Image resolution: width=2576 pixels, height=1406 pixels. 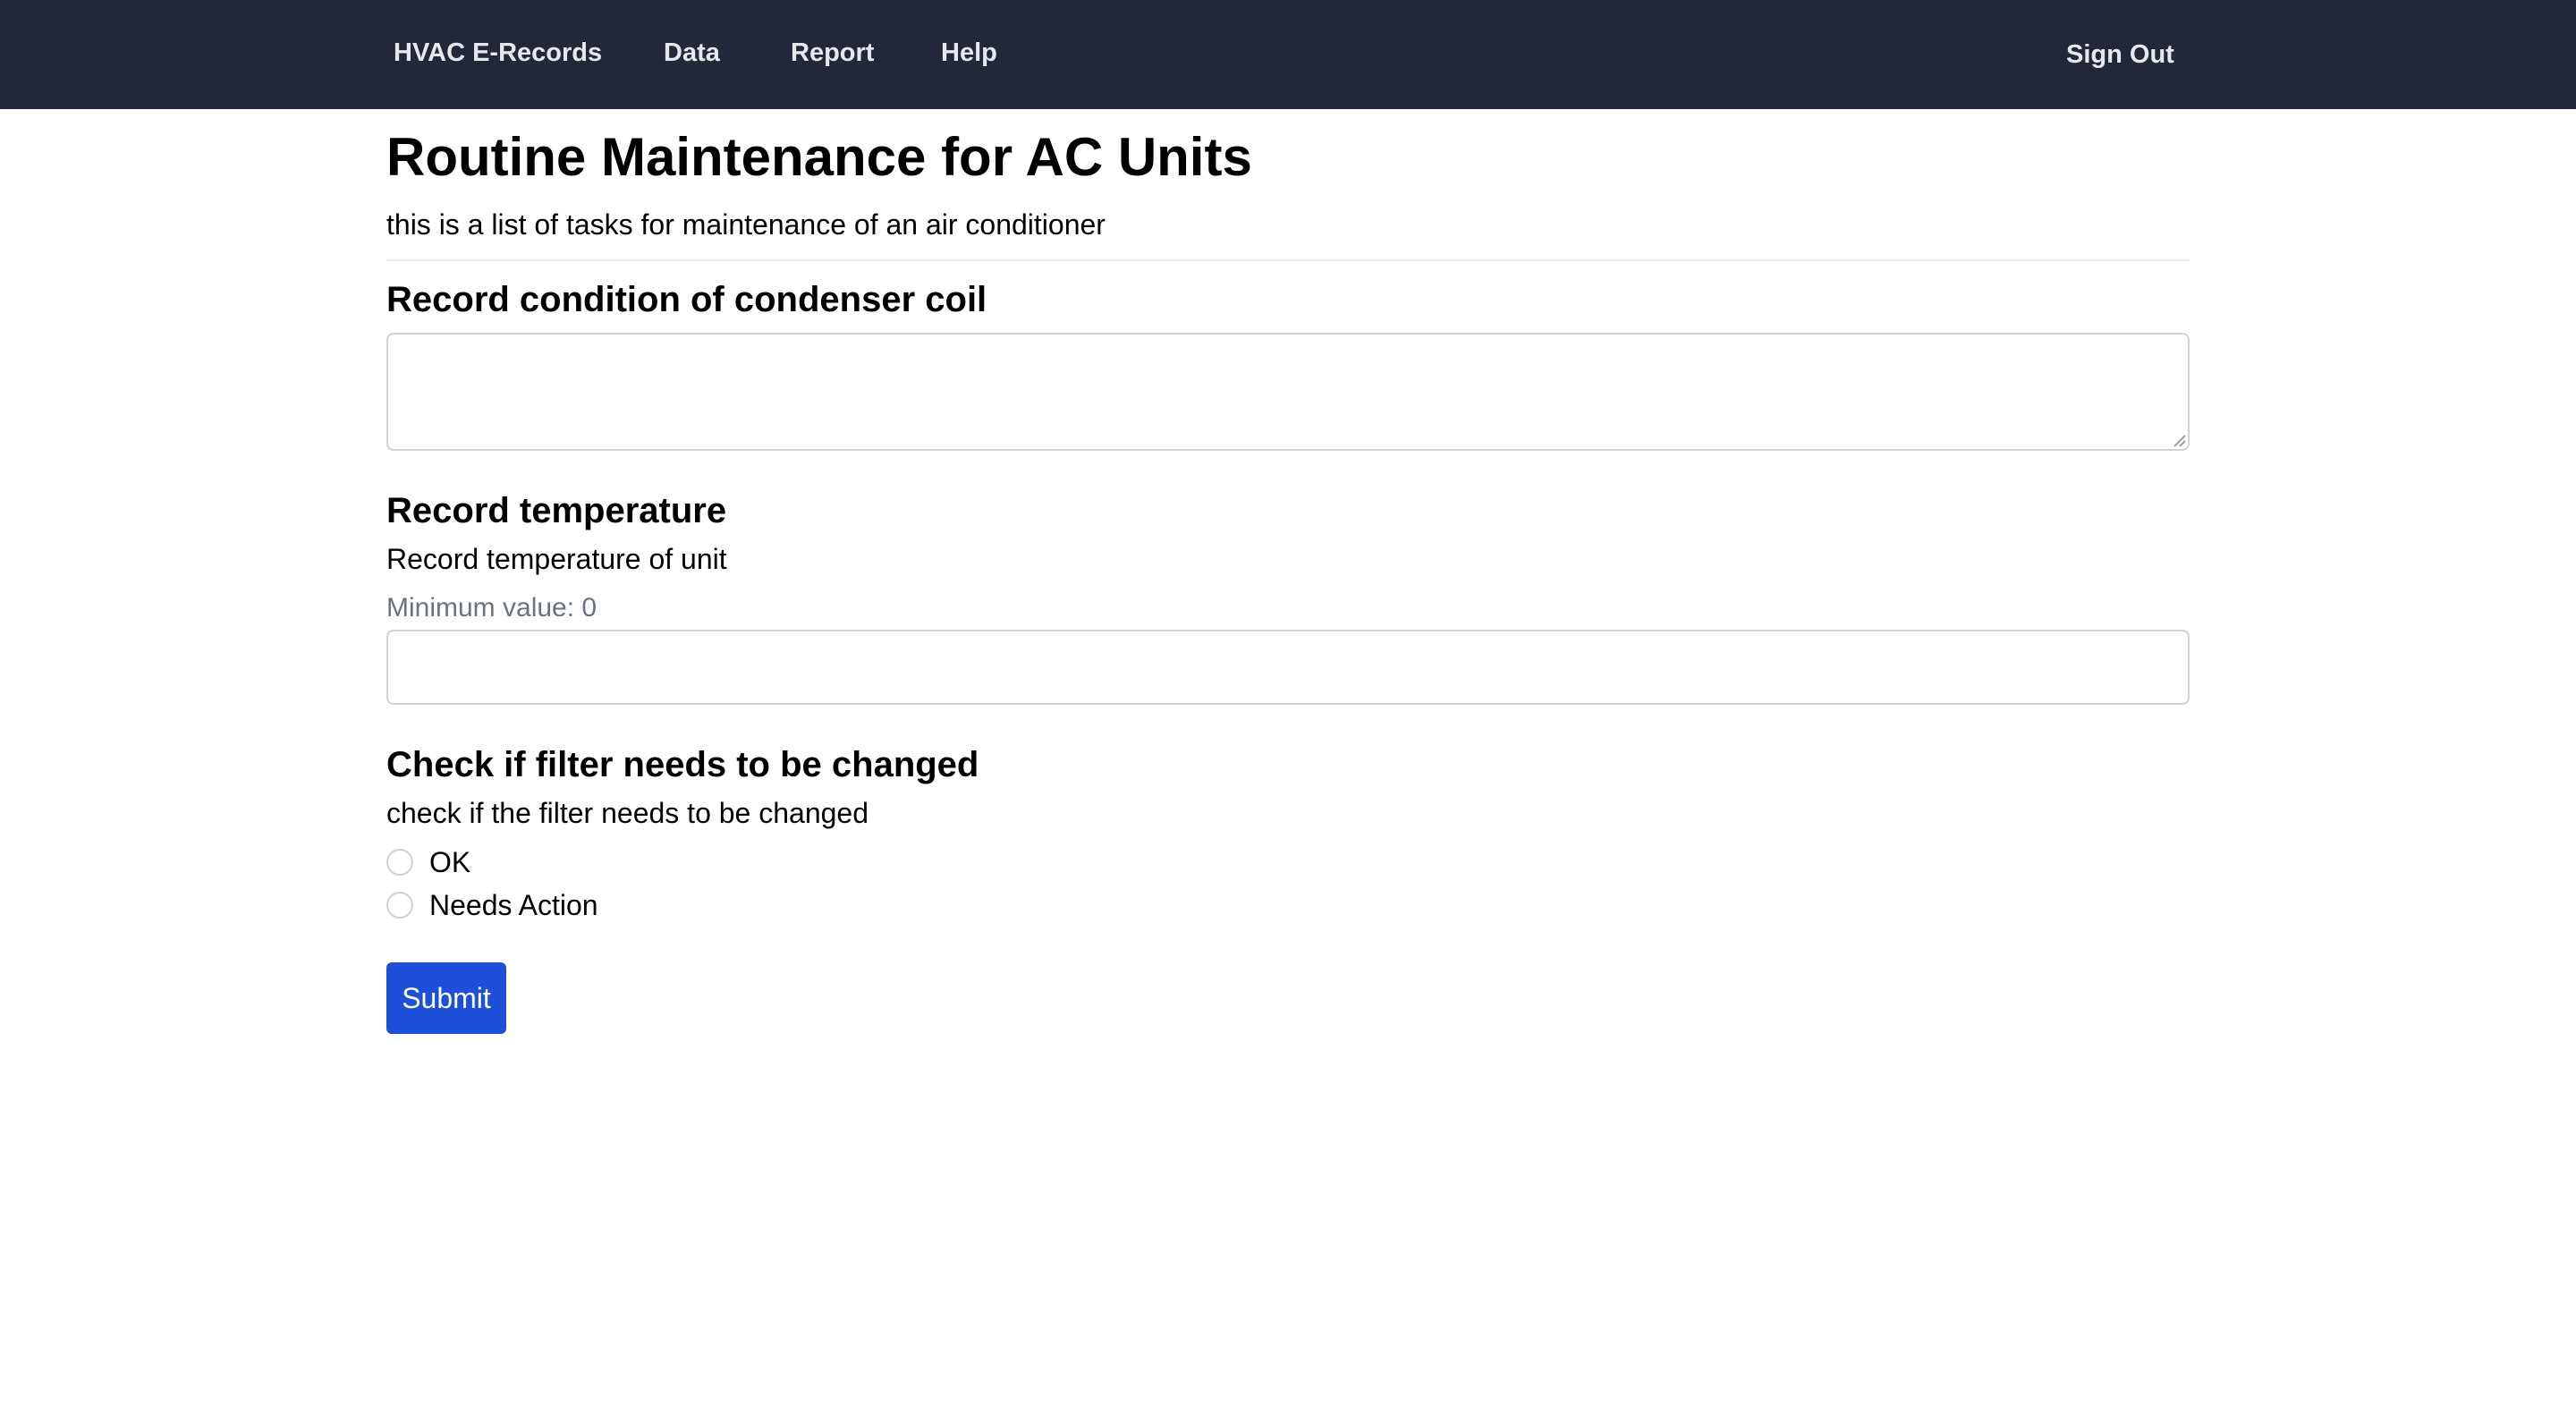 What do you see at coordinates (1288, 668) in the screenshot?
I see `temperature-input` at bounding box center [1288, 668].